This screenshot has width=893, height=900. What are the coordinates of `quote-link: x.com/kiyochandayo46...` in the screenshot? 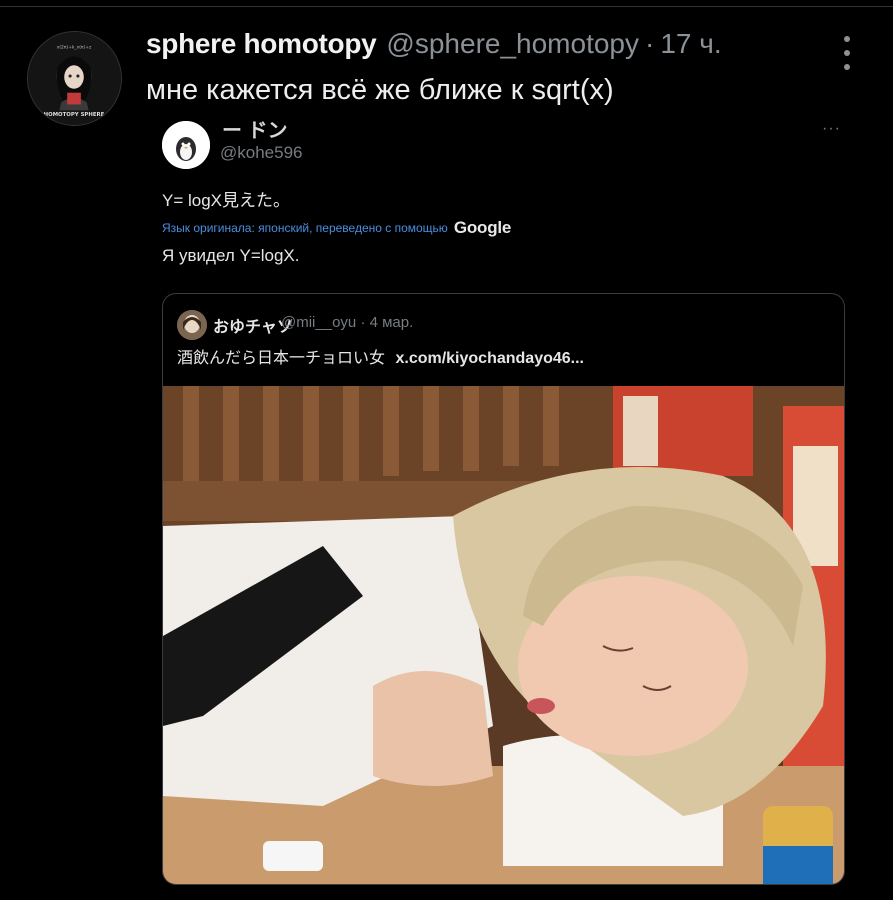 It's located at (489, 358).